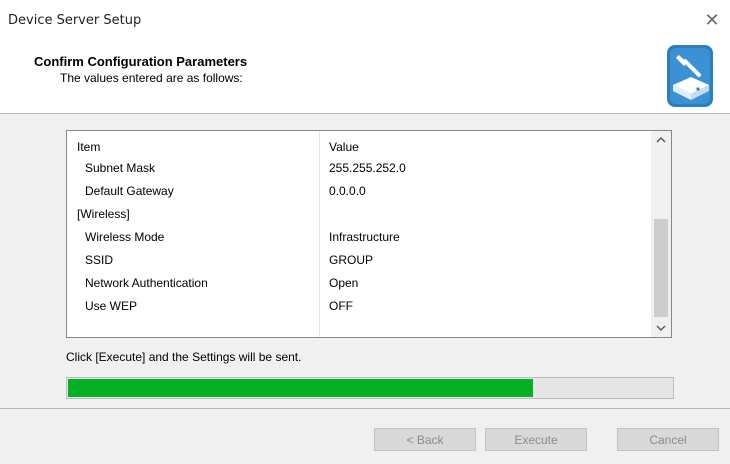 The height and width of the screenshot is (464, 730). I want to click on window-title: Device Server Setup, so click(75, 20).